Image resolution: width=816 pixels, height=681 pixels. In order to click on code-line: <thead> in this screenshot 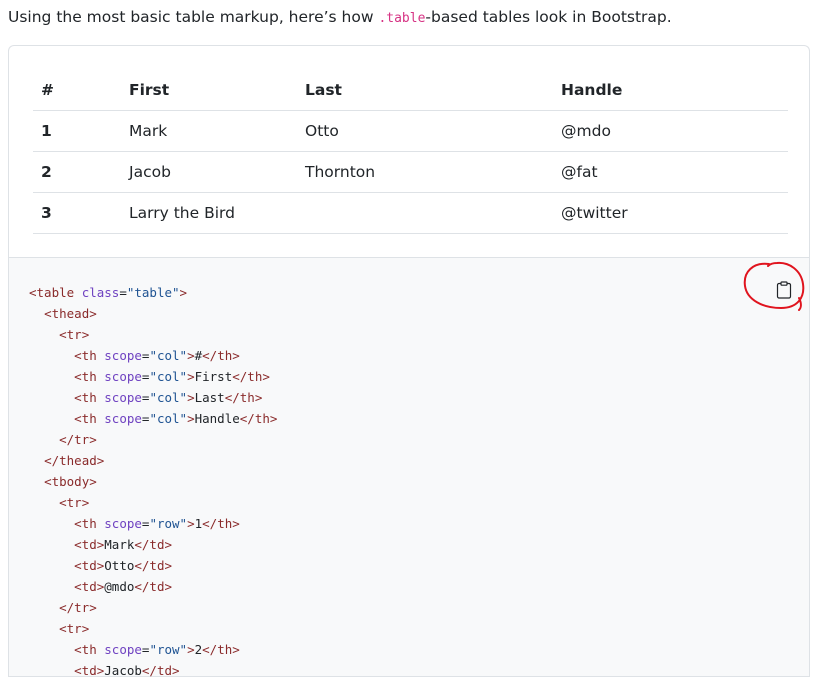, I will do `click(70, 313)`.